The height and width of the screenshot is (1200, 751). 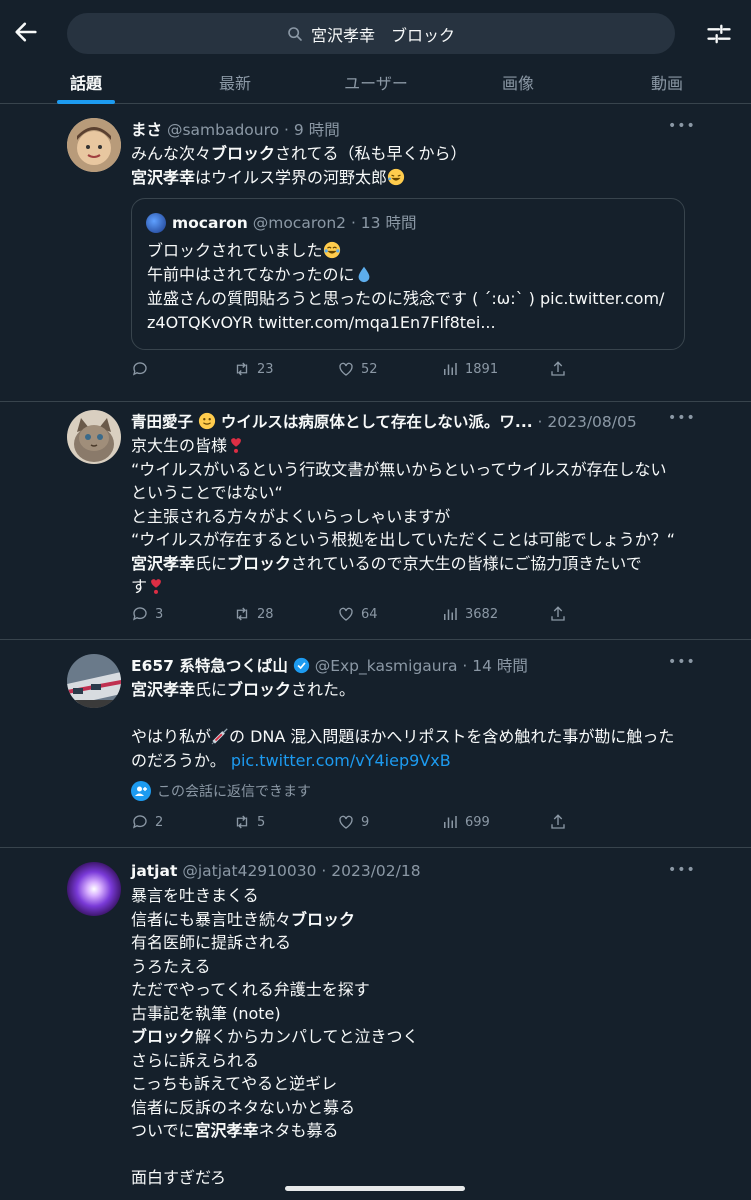 What do you see at coordinates (146, 130) in the screenshot?
I see `display-name: まさ` at bounding box center [146, 130].